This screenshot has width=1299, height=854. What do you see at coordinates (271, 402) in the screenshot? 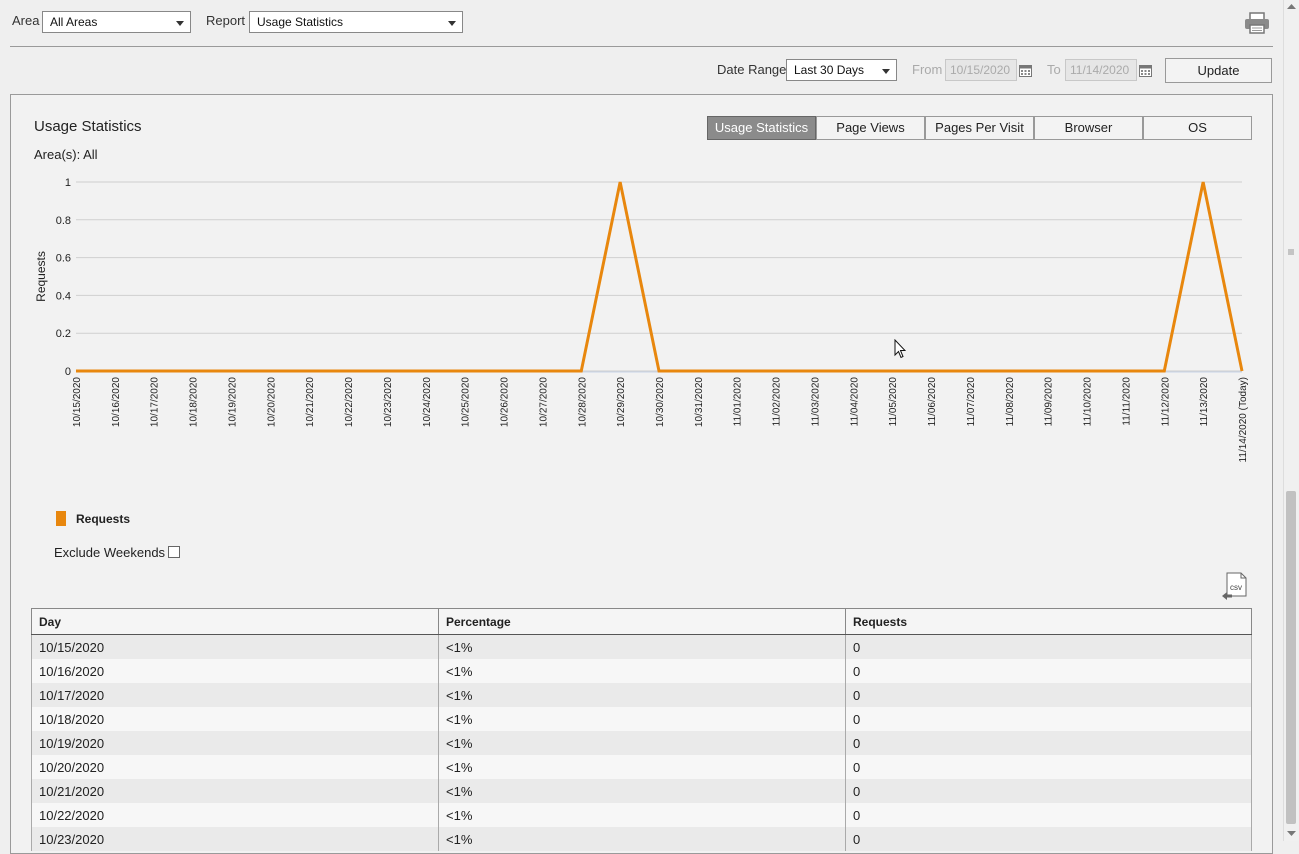
I see `x-tick-label: 10/20/2020` at bounding box center [271, 402].